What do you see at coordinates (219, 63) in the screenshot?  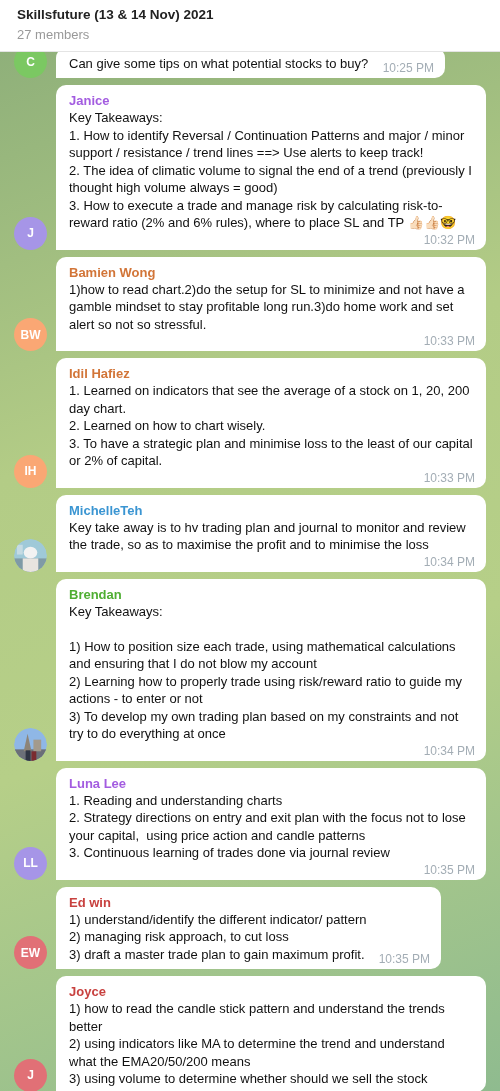 I see `message-text: Can give some tips on what potential stocks to buy?` at bounding box center [219, 63].